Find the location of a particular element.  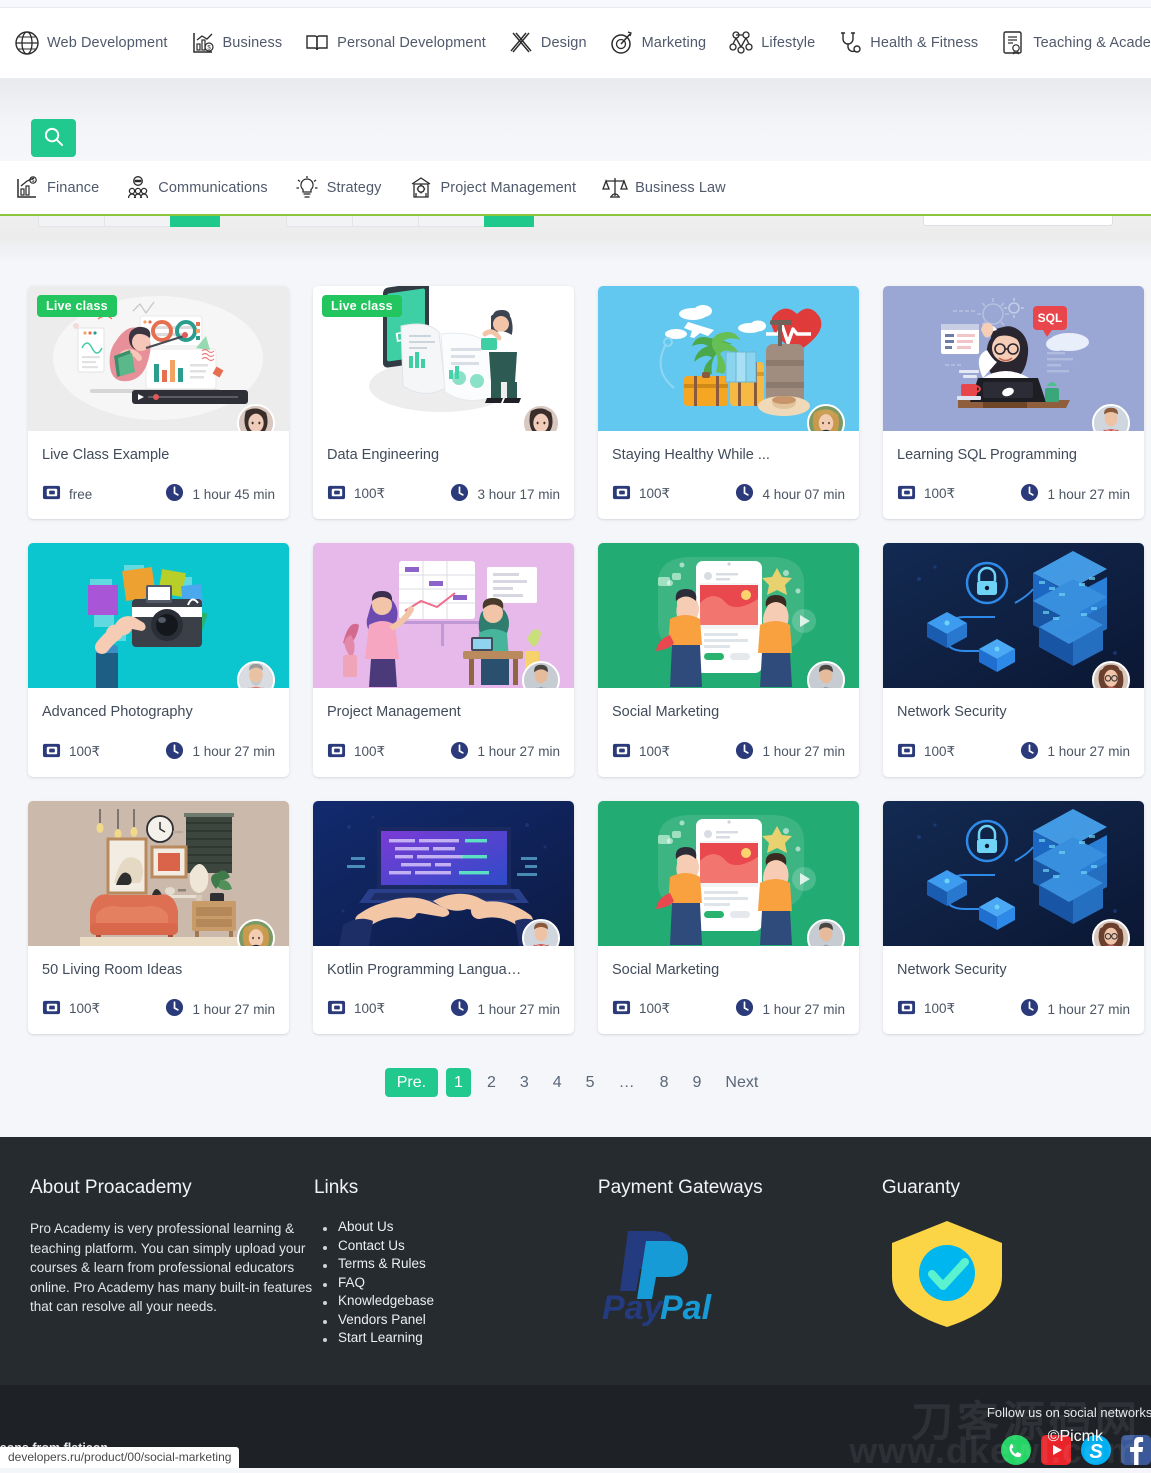

pagination: Pre. 1 2 3 4 5 … 8 9 Next is located at coordinates (575, 1085).